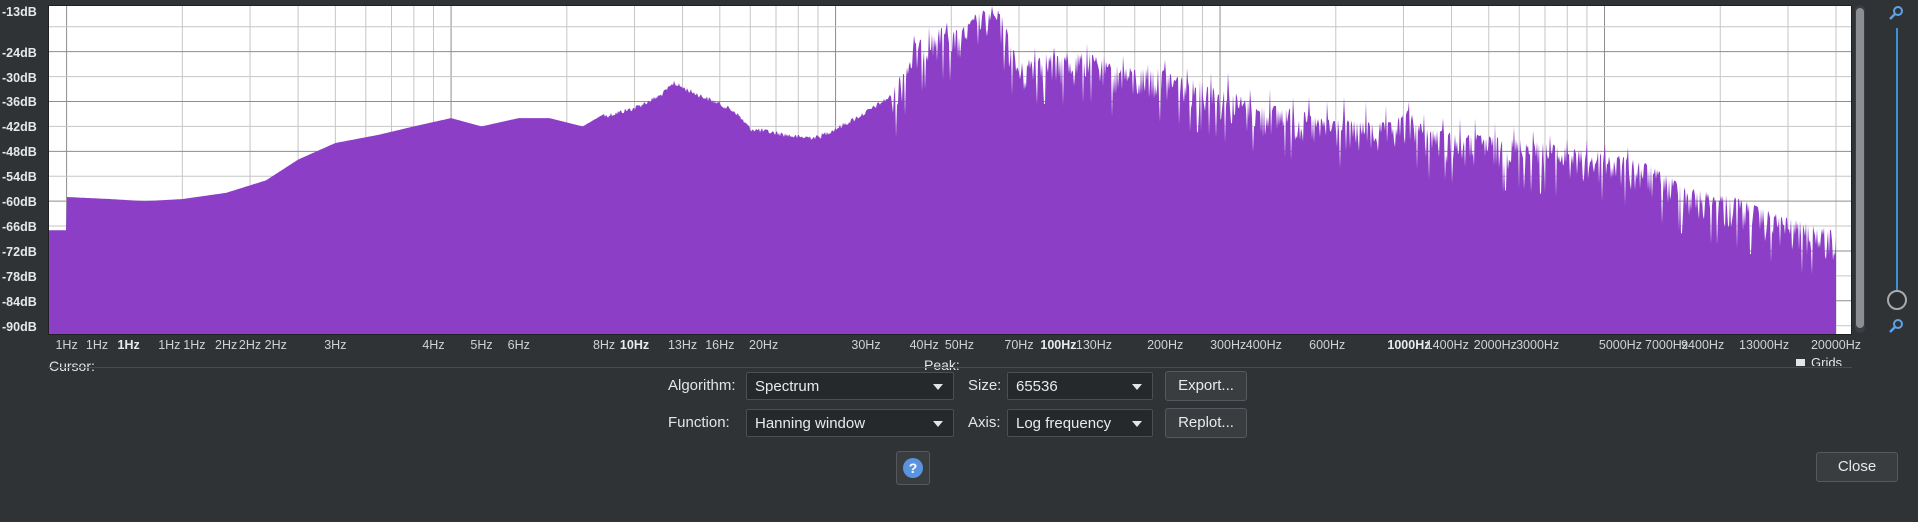 This screenshot has height=522, width=1918. Describe the element at coordinates (1327, 345) in the screenshot. I see `x-tick-label: 600Hz` at that location.